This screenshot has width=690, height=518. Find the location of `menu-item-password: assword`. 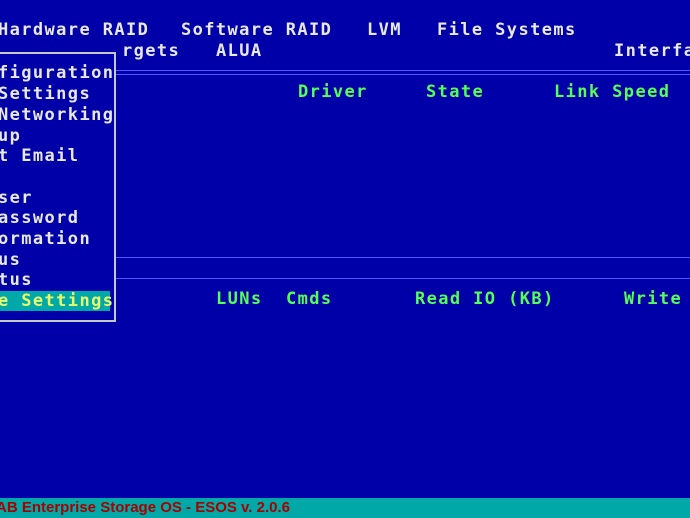

menu-item-password: assword is located at coordinates (39, 218).